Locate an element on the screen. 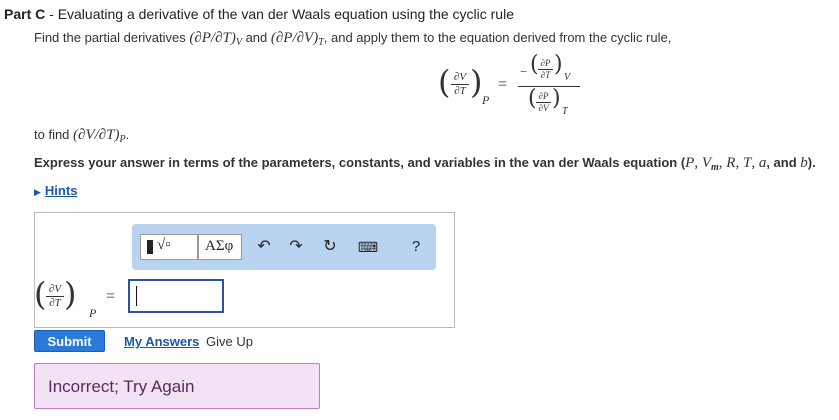 This screenshot has width=839, height=420. rhs-bottom-subscript: T is located at coordinates (565, 111).